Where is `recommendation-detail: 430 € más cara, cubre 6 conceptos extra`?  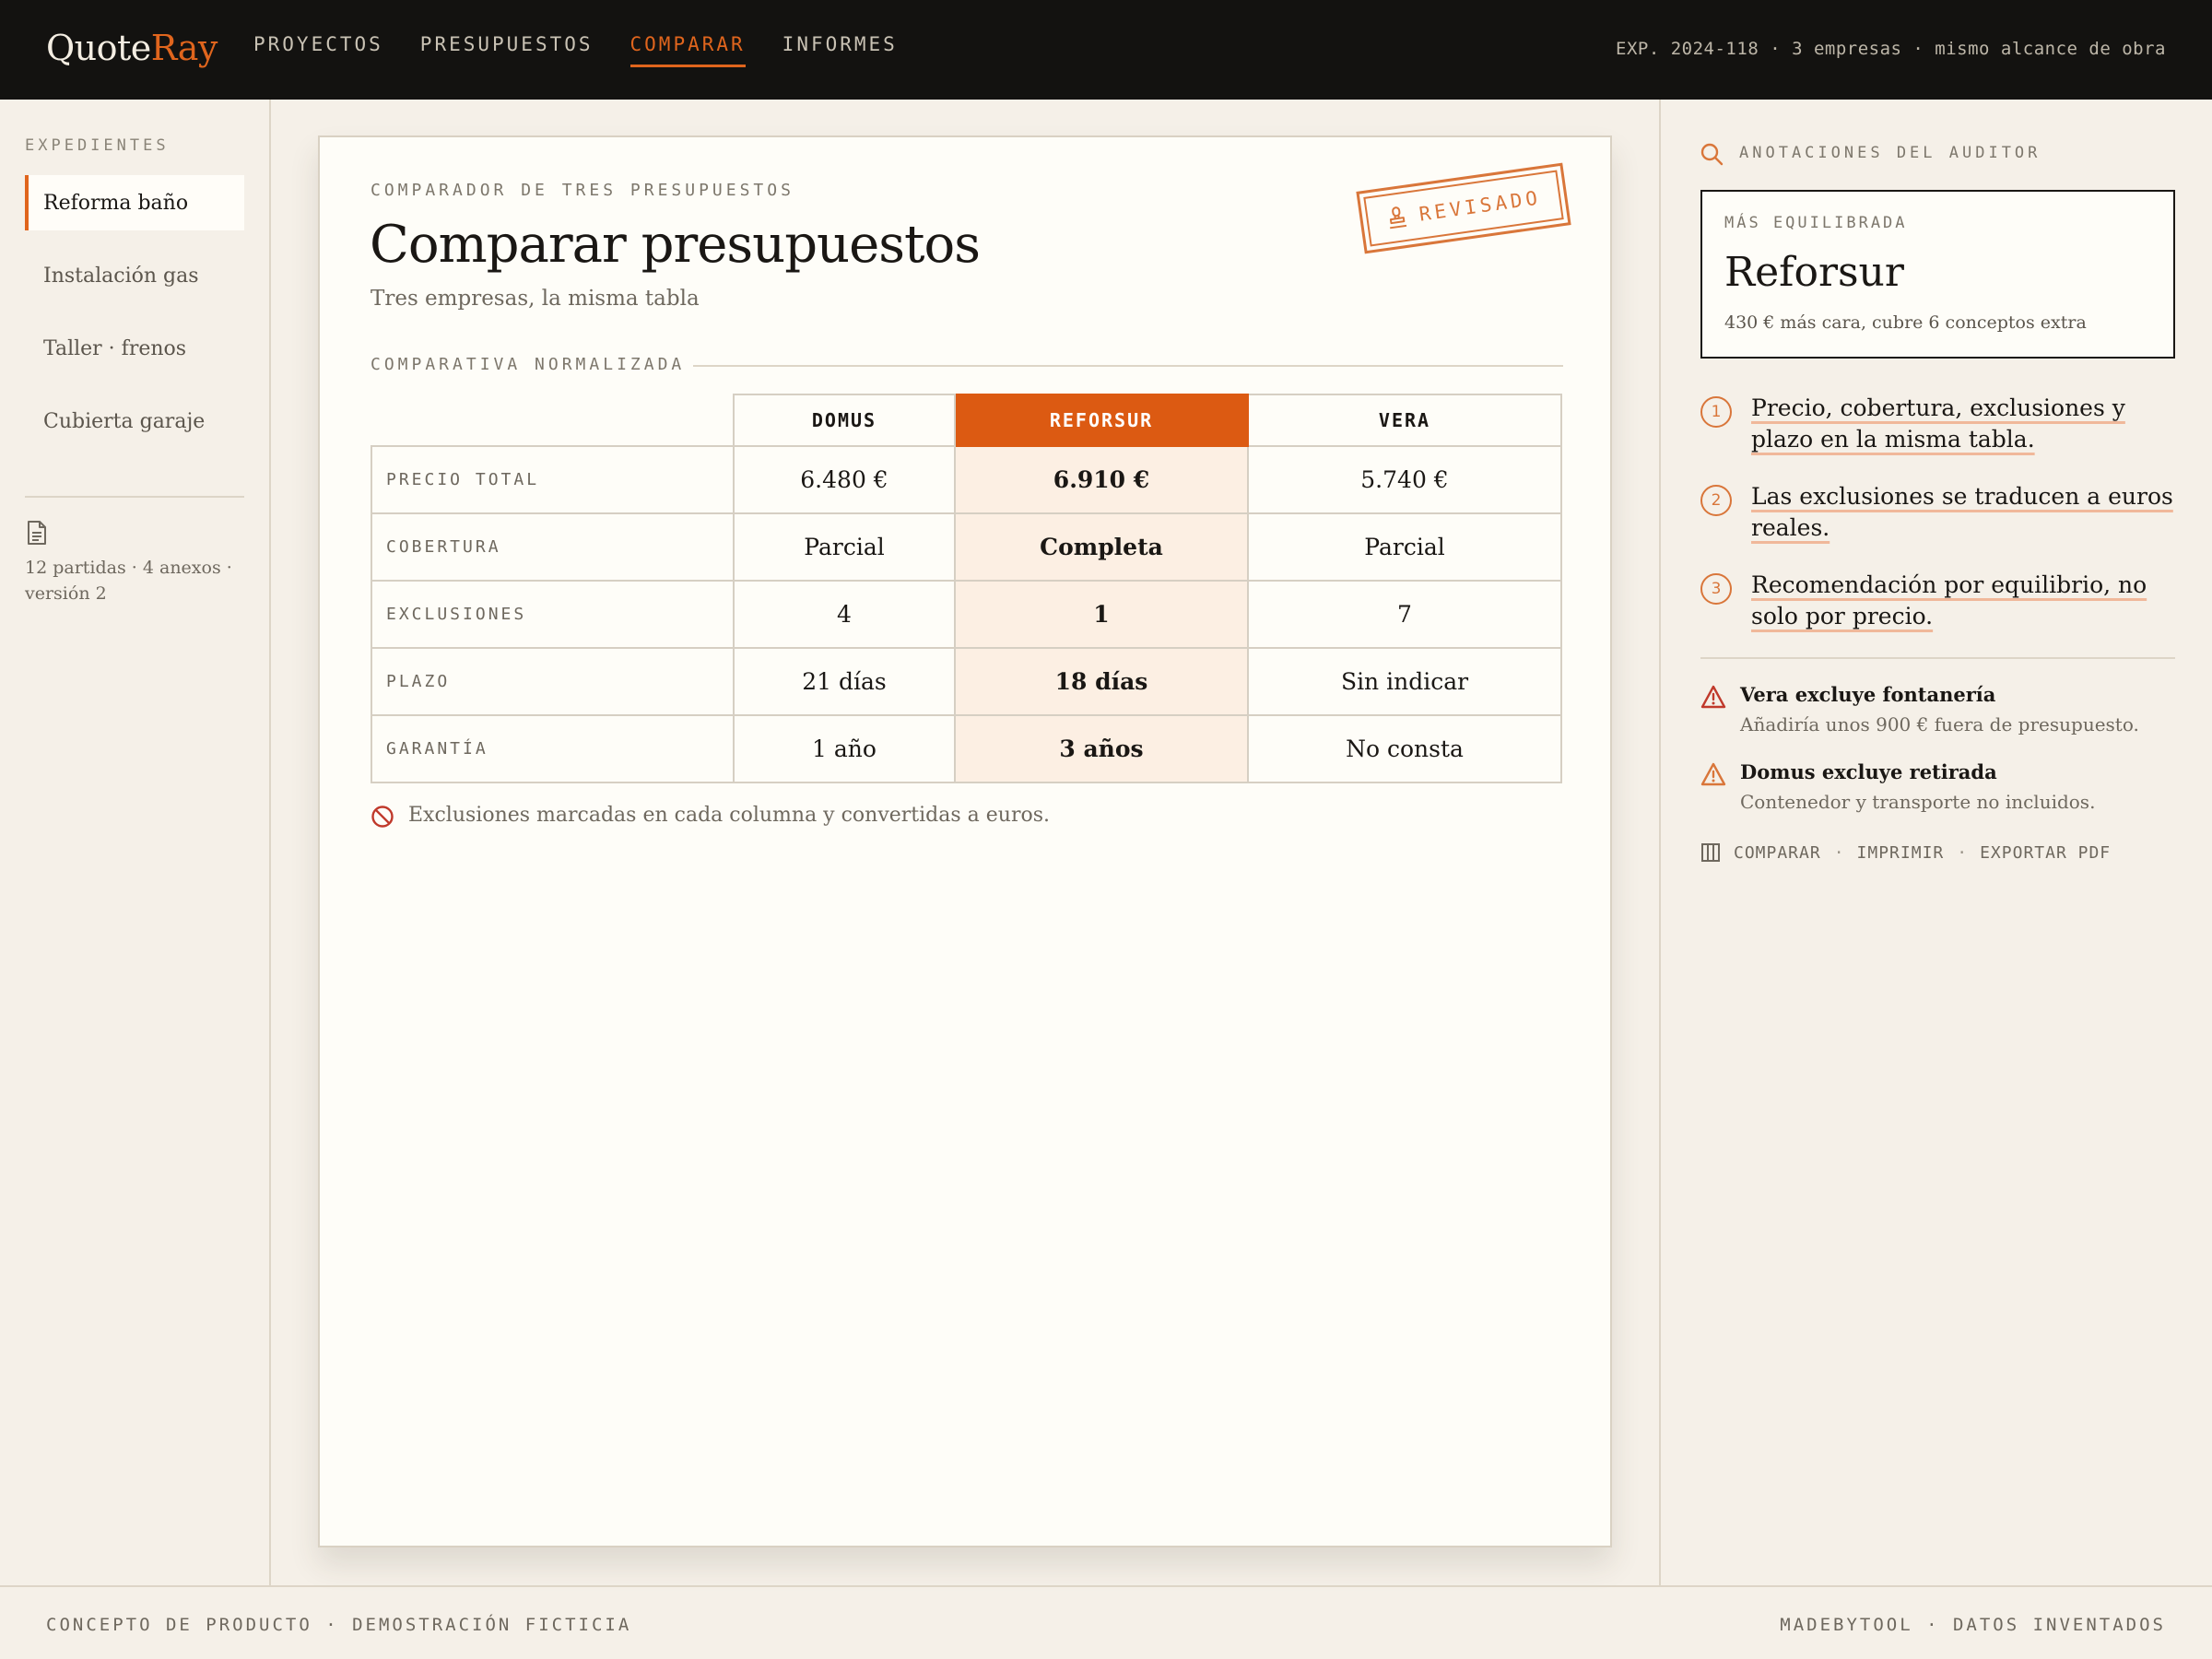 recommendation-detail: 430 € más cara, cubre 6 conceptos extra is located at coordinates (1905, 322).